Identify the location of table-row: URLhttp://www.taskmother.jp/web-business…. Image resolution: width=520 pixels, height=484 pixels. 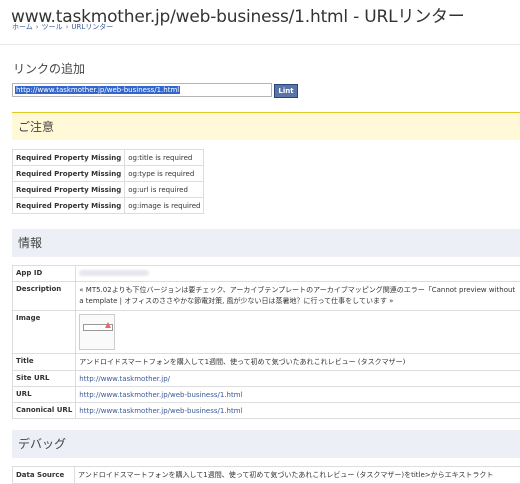
(266, 395).